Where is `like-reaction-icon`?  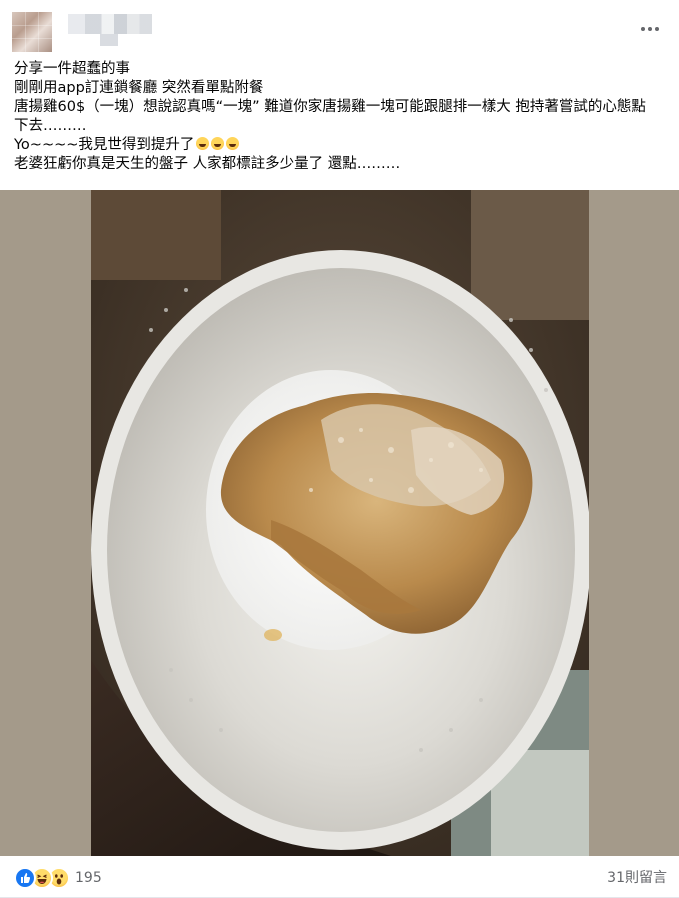 like-reaction-icon is located at coordinates (25, 878).